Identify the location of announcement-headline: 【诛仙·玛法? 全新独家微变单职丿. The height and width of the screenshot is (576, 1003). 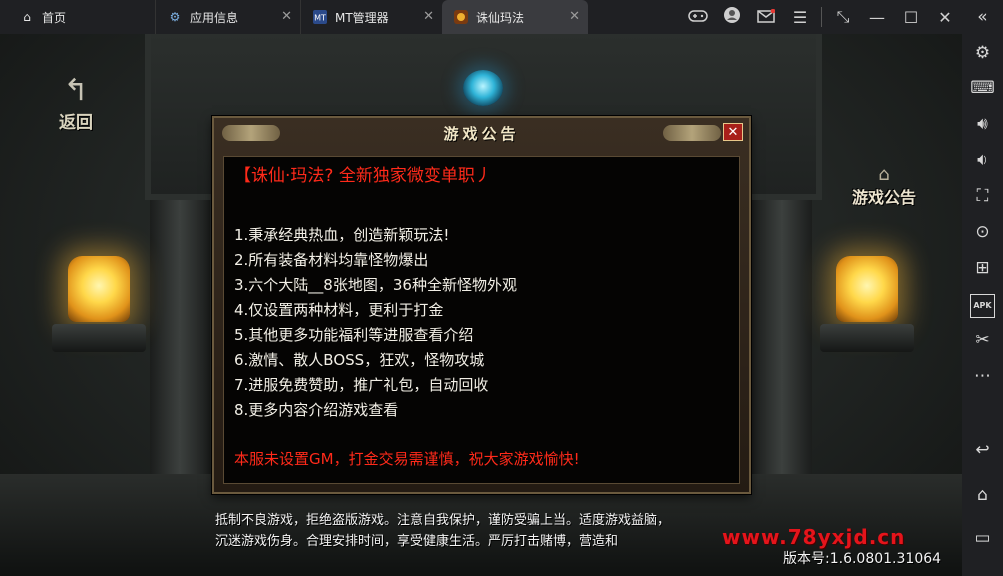
(363, 176).